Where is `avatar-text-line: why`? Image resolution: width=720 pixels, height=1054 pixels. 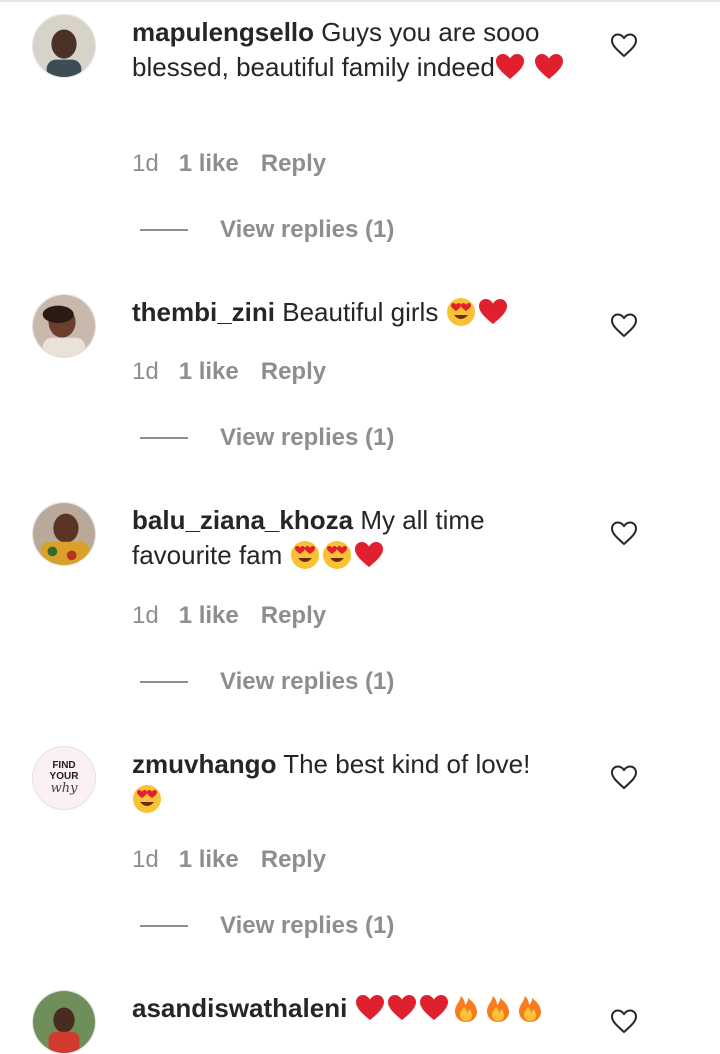 avatar-text-line: why is located at coordinates (64, 788).